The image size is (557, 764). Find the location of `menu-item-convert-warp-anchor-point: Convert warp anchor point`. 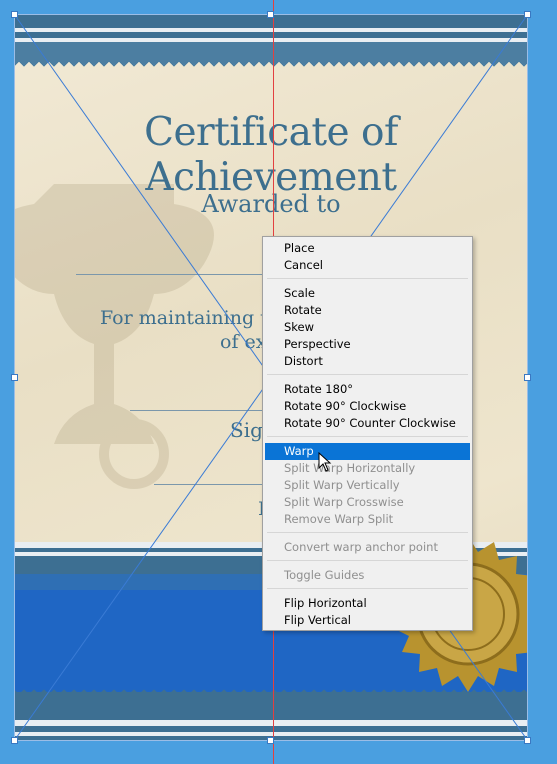

menu-item-convert-warp-anchor-point: Convert warp anchor point is located at coordinates (367, 547).